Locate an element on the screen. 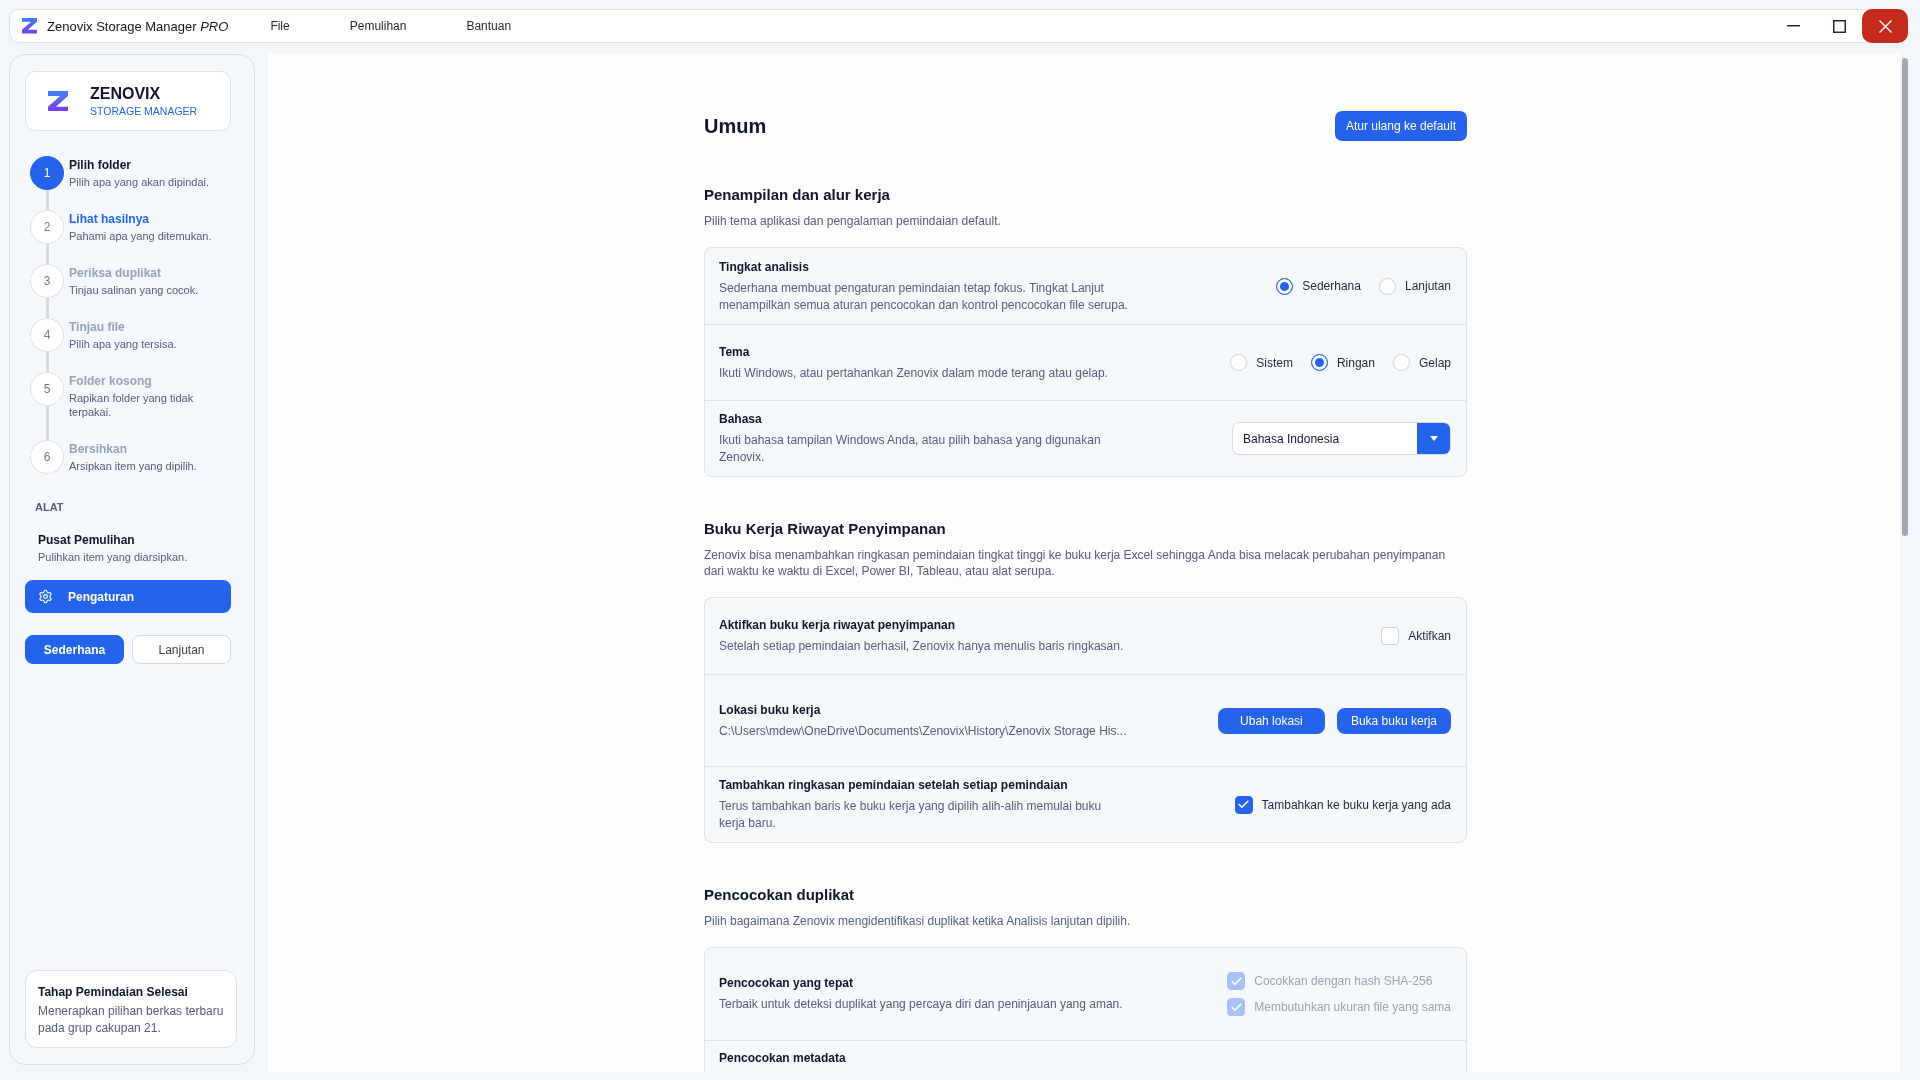 The width and height of the screenshot is (1920, 1080). close-button is located at coordinates (1885, 26).